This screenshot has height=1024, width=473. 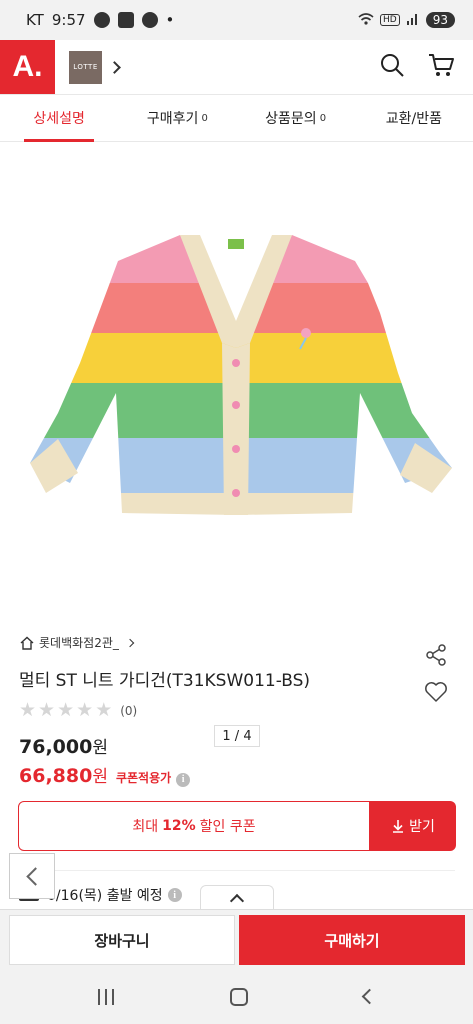 I want to click on product-title: 멀티 ST 니트 가디건(T31KSW011-BS), so click(x=165, y=681).